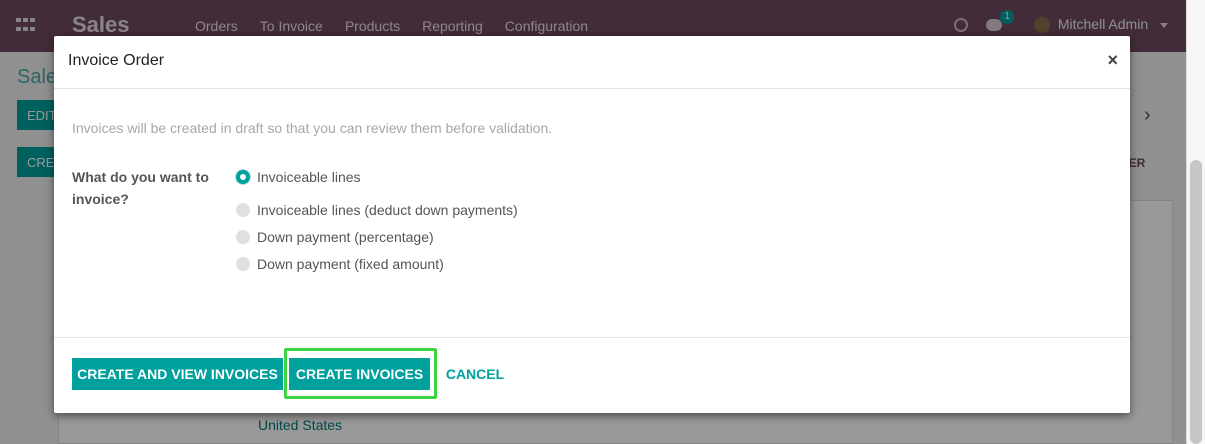  What do you see at coordinates (387, 209) in the screenshot?
I see `radio-label: Invoiceable lines (deduct down payments)` at bounding box center [387, 209].